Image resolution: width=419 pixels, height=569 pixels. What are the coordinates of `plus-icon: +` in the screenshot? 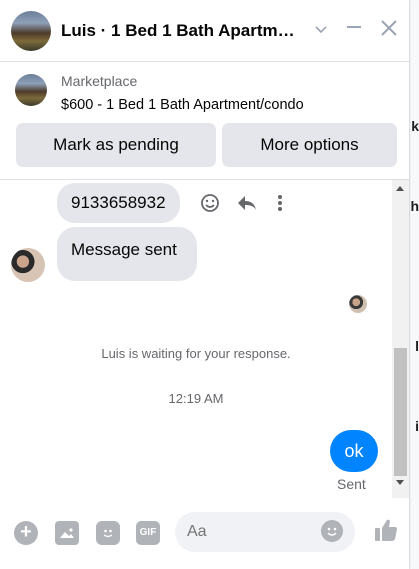 It's located at (26, 533).